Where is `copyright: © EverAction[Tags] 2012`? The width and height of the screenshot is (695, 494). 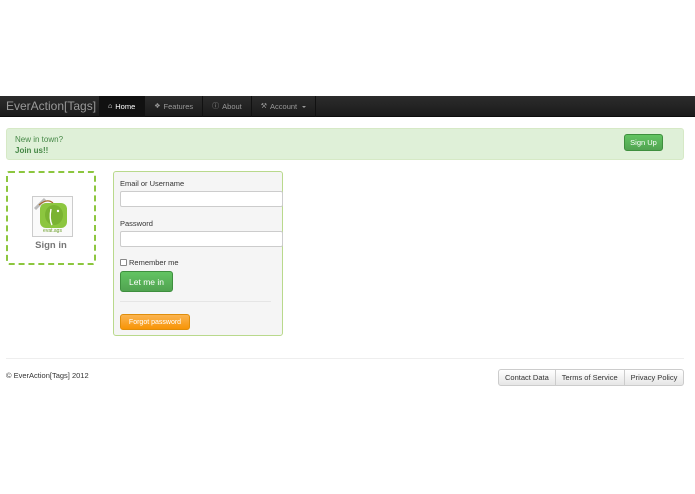 copyright: © EverAction[Tags] 2012 is located at coordinates (47, 375).